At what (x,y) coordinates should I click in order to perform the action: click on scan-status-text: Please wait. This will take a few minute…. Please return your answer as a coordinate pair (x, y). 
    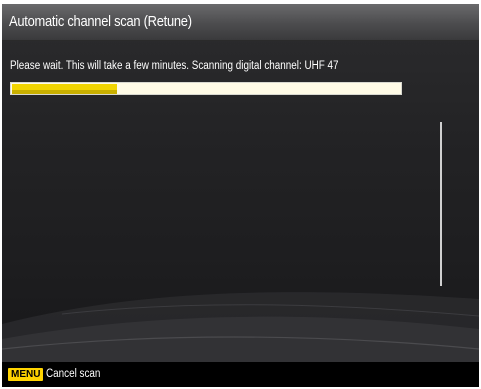
    Looking at the image, I should click on (174, 66).